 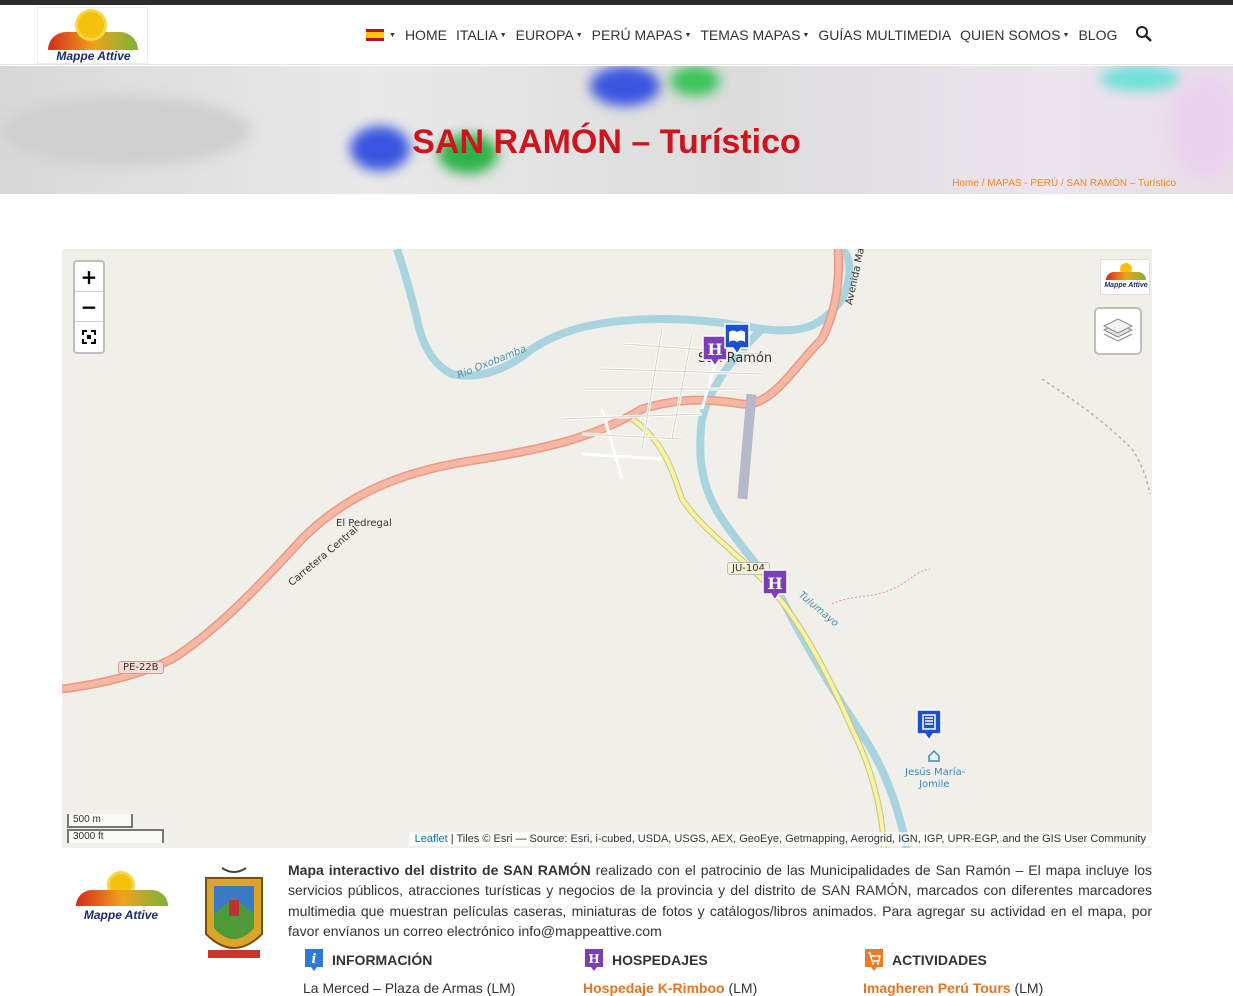 I want to click on layers-icon, so click(x=1118, y=330).